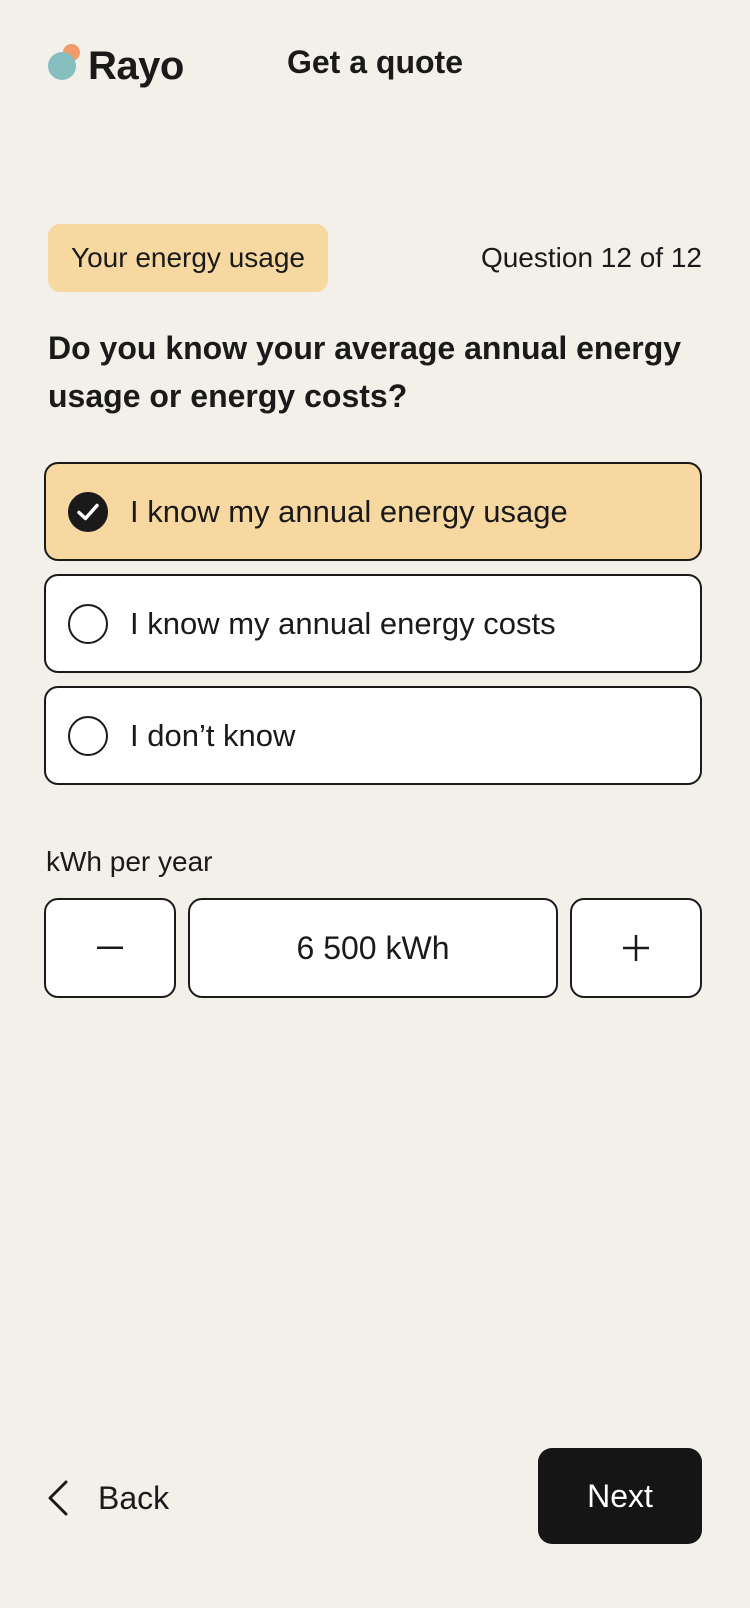 The image size is (750, 1608). I want to click on minus-icon, so click(110, 947).